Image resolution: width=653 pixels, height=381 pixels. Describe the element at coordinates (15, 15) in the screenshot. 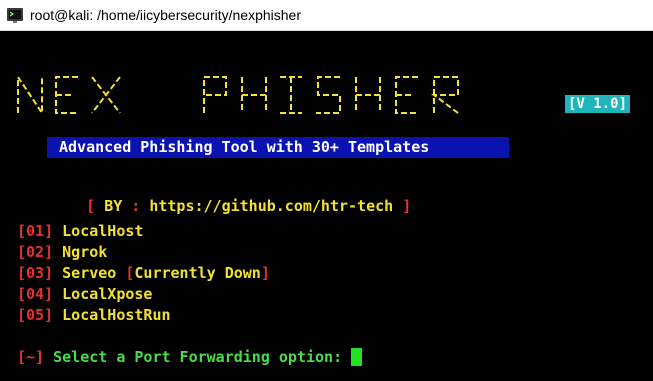

I see `terminal-app-icon` at that location.